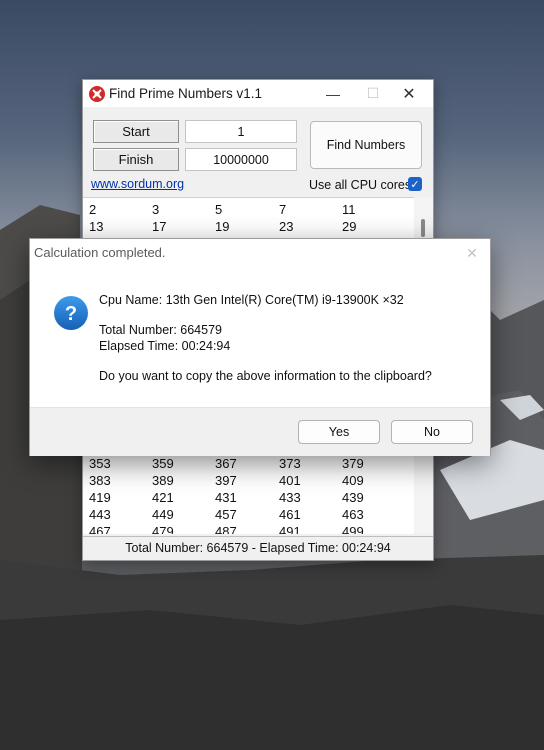 Image resolution: width=544 pixels, height=750 pixels. Describe the element at coordinates (472, 253) in the screenshot. I see `dialog-close-button: ✕` at that location.